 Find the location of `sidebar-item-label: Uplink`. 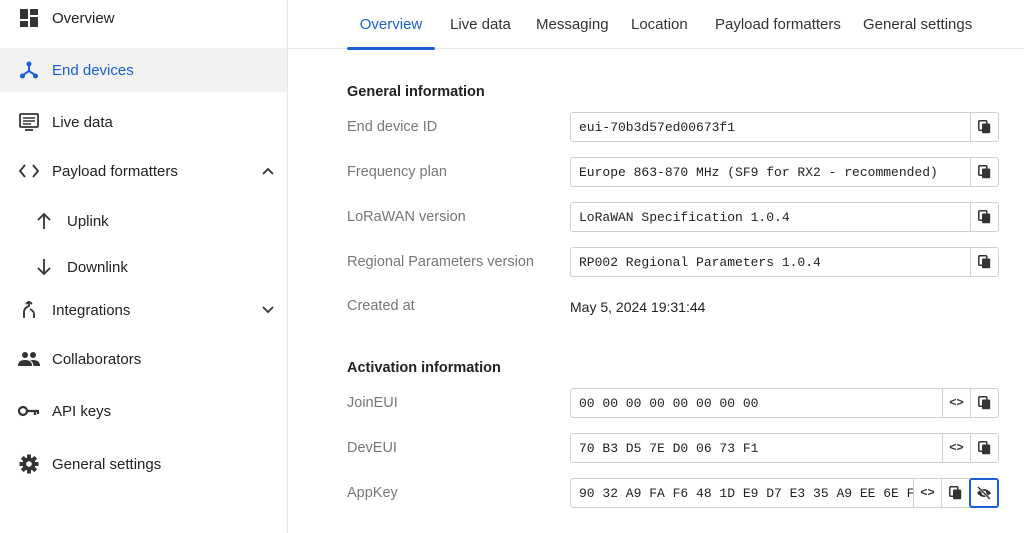

sidebar-item-label: Uplink is located at coordinates (88, 221).